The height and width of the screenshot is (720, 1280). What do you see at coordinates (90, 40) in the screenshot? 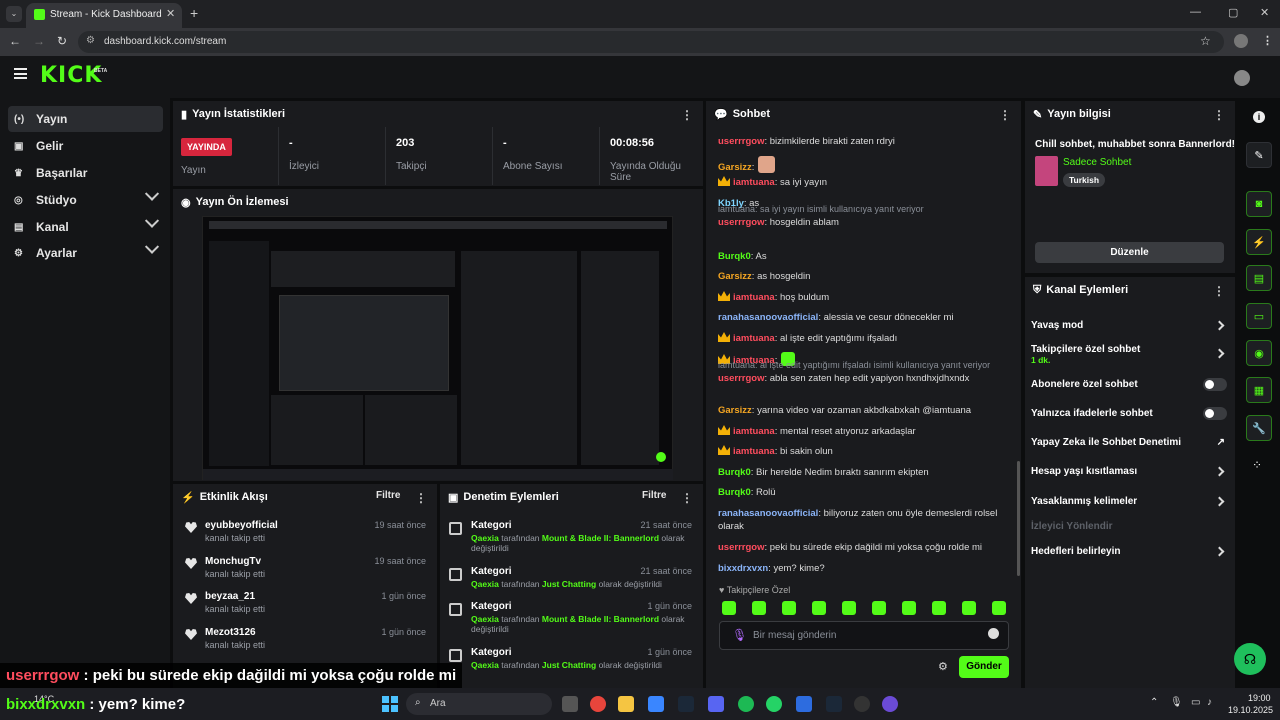
I see `site-info-icon: ⚙` at bounding box center [90, 40].